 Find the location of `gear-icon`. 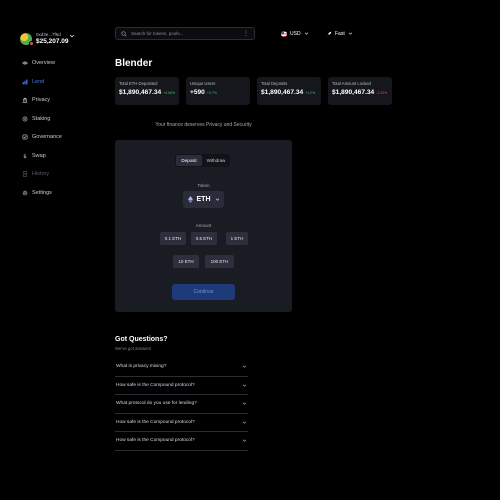

gear-icon is located at coordinates (25, 193).